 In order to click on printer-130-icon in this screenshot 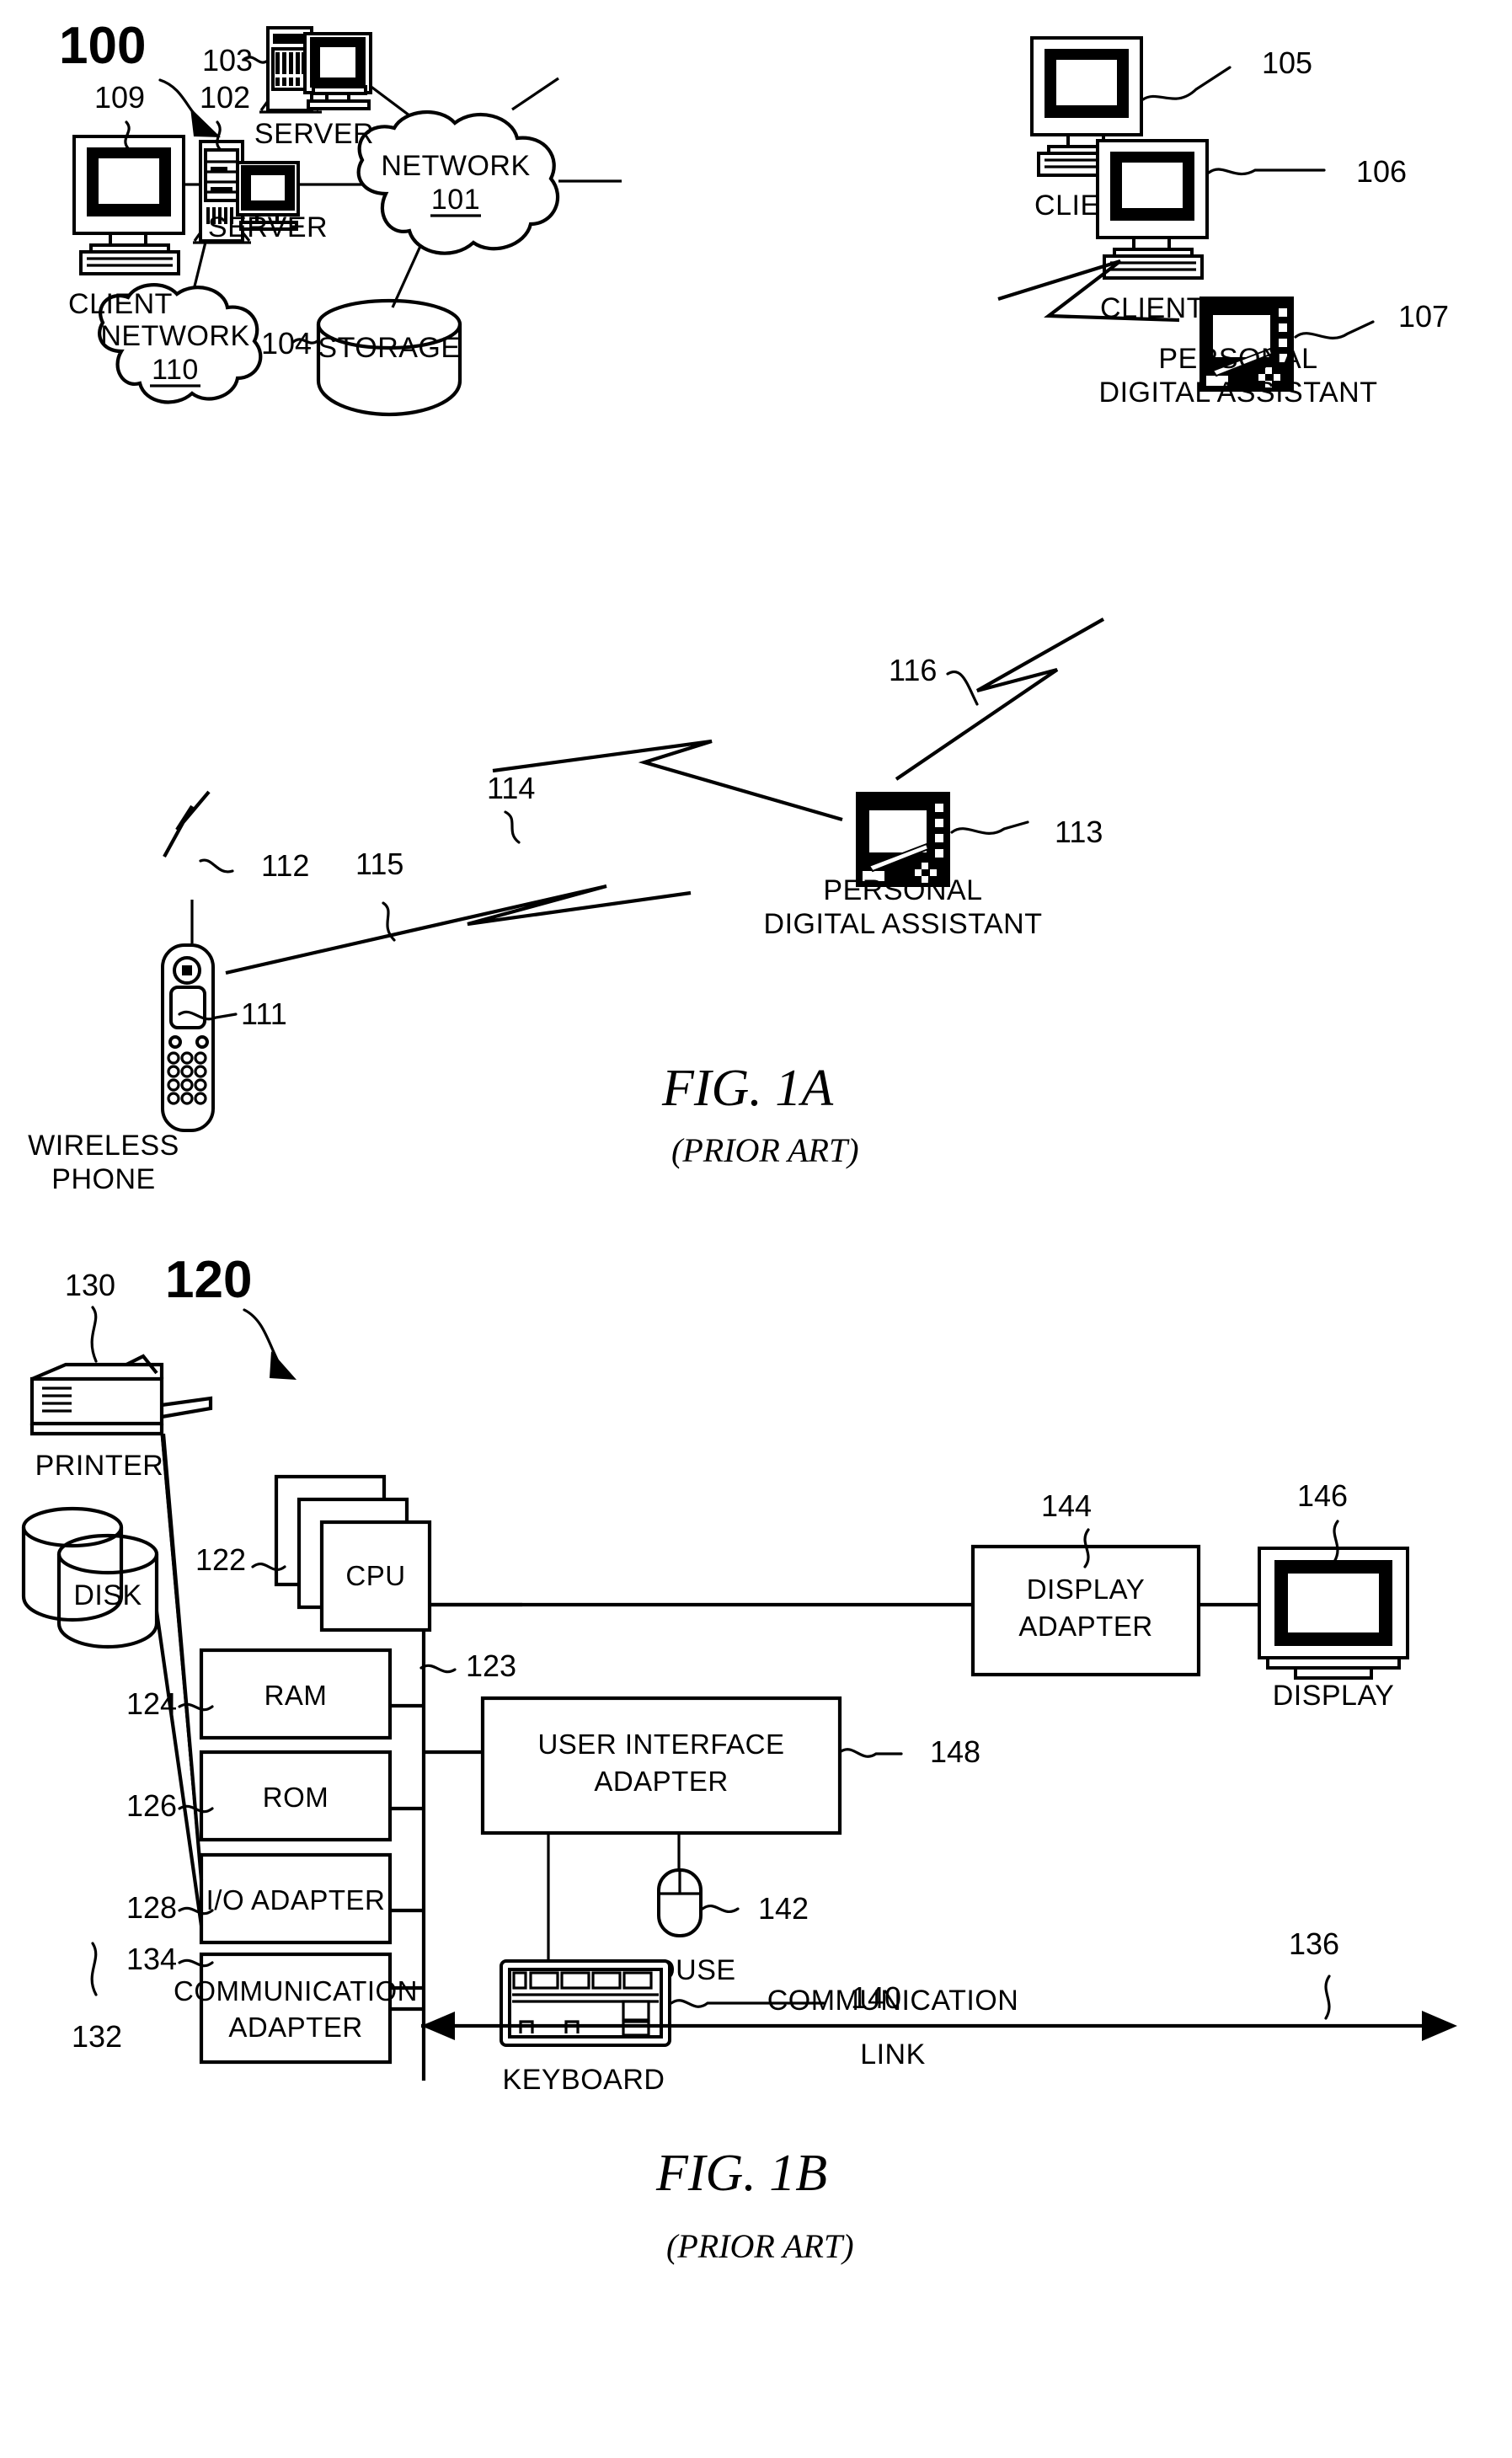, I will do `click(121, 1395)`.